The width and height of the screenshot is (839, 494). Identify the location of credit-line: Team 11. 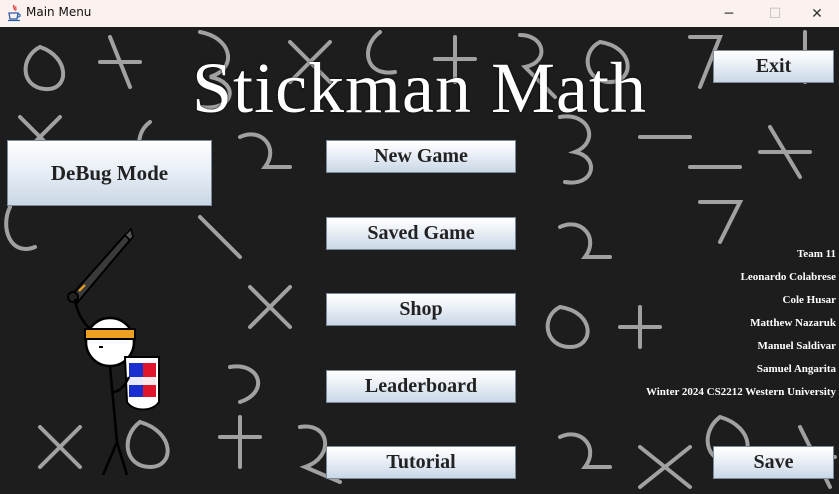
(816, 254).